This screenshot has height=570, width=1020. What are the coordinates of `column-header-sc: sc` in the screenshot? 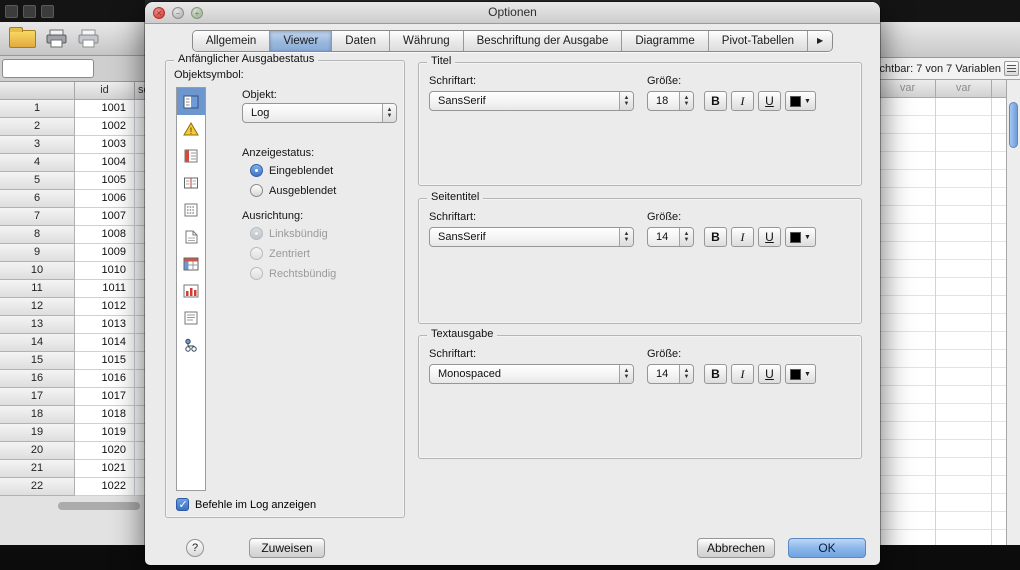 It's located at (140, 91).